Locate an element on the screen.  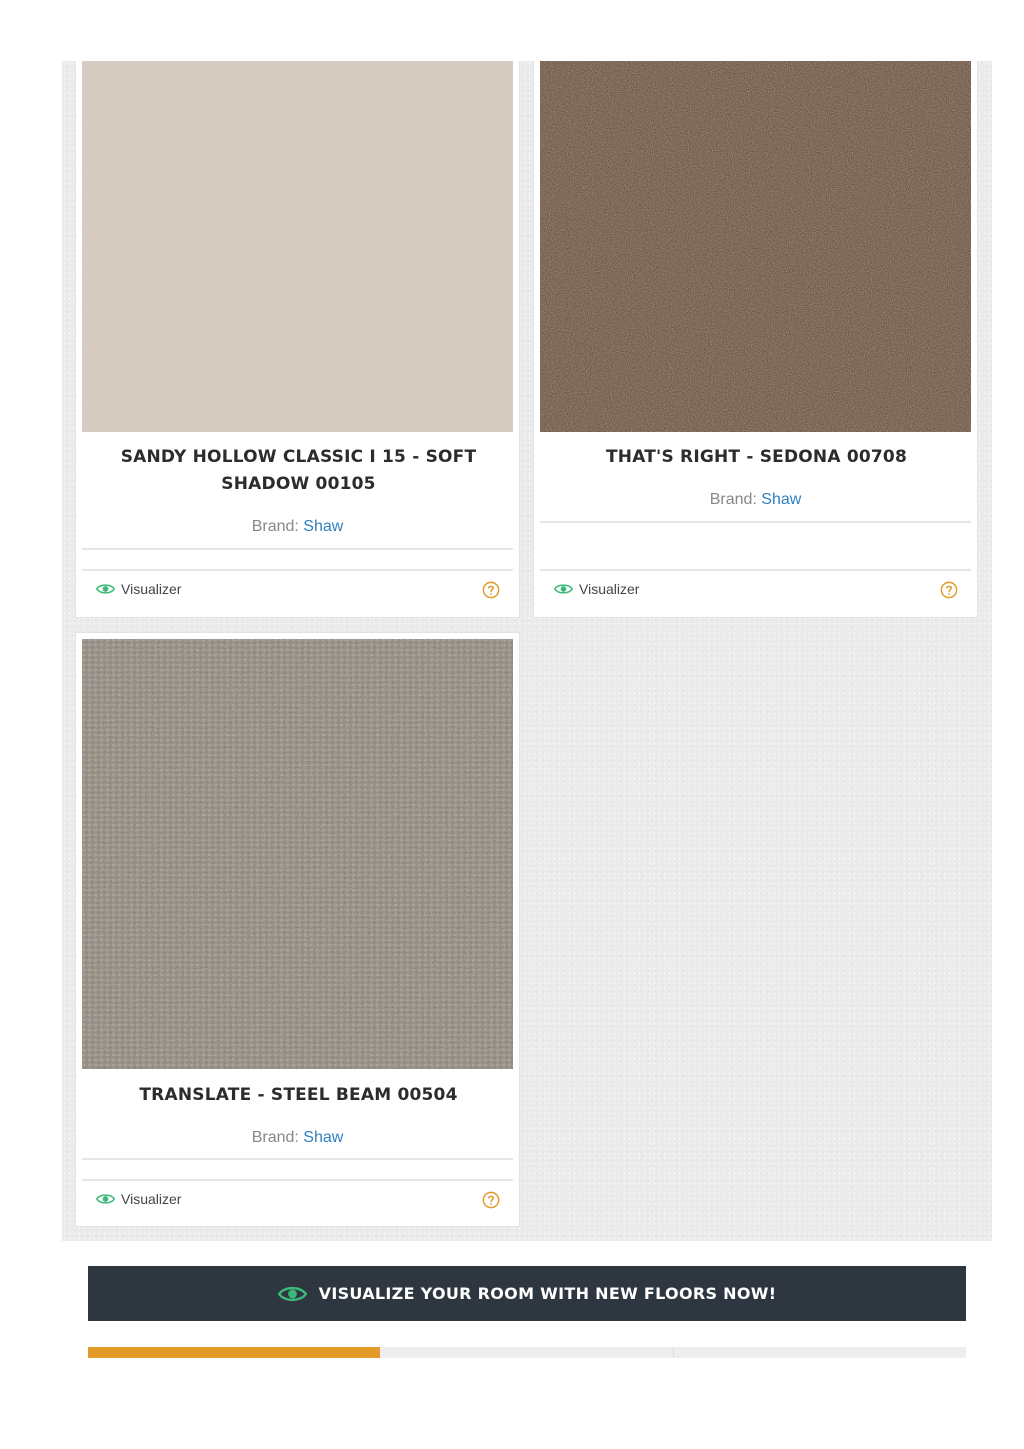
carpet-swatch-brown is located at coordinates (755, 246).